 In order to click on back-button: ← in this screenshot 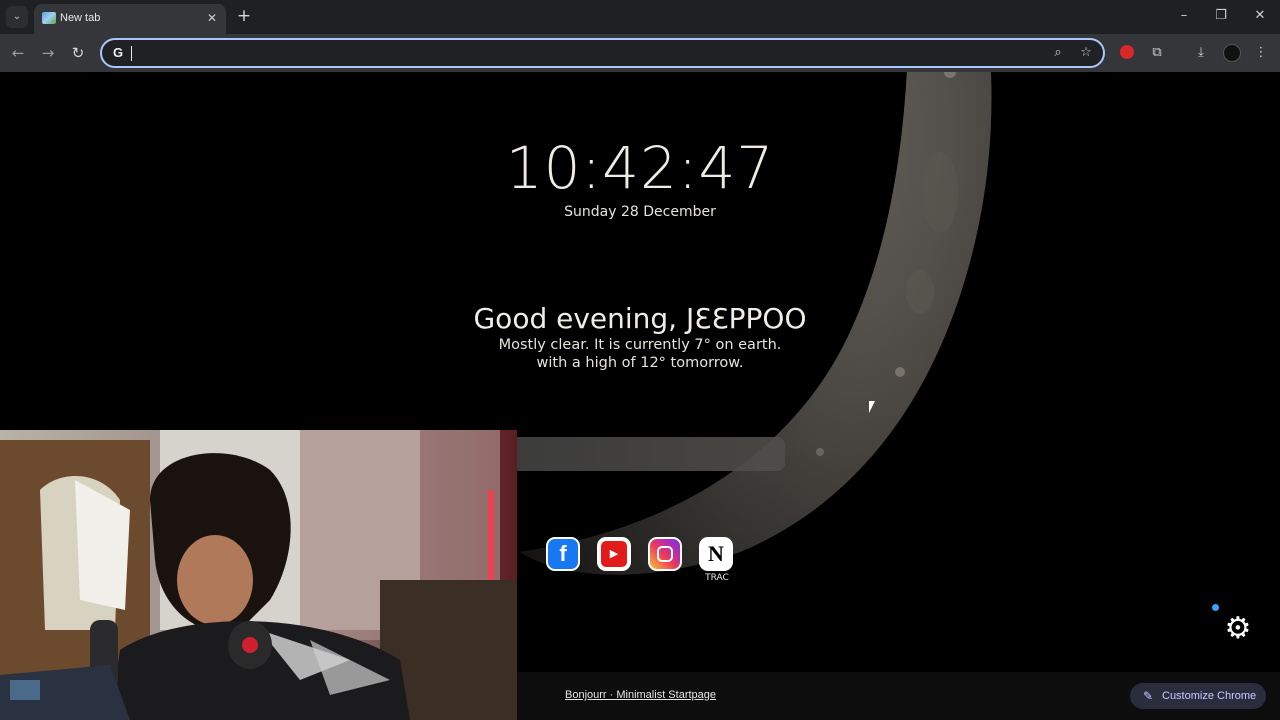, I will do `click(18, 53)`.